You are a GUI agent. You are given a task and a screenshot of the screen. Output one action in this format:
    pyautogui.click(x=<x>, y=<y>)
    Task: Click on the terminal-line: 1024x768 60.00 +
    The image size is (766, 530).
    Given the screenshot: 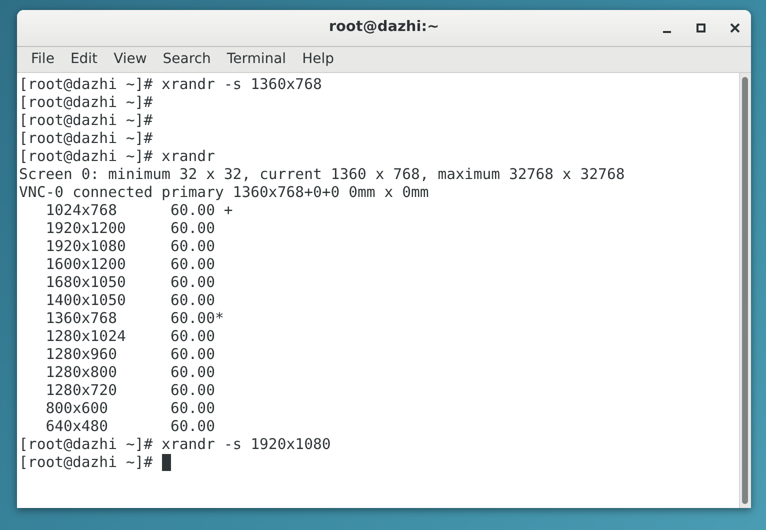 What is the action you would take?
    pyautogui.click(x=138, y=211)
    